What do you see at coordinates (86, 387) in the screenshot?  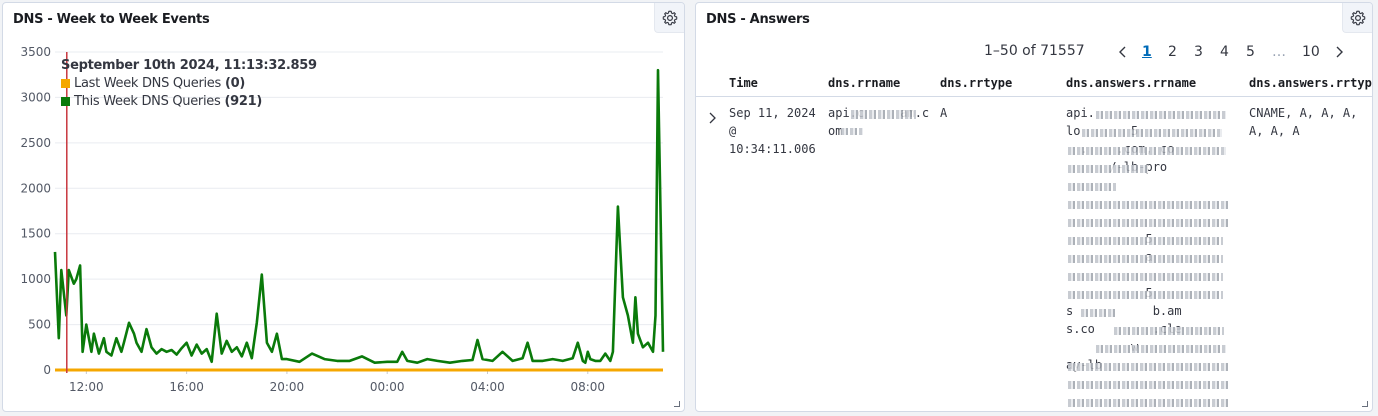 I see `x-tick-label: 12:00` at bounding box center [86, 387].